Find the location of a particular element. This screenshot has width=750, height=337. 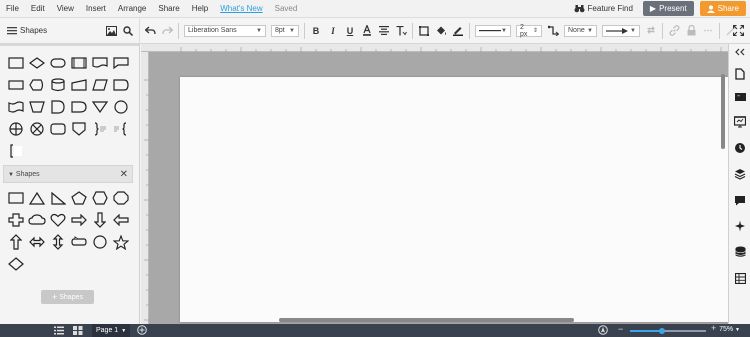

history-icon is located at coordinates (740, 148).